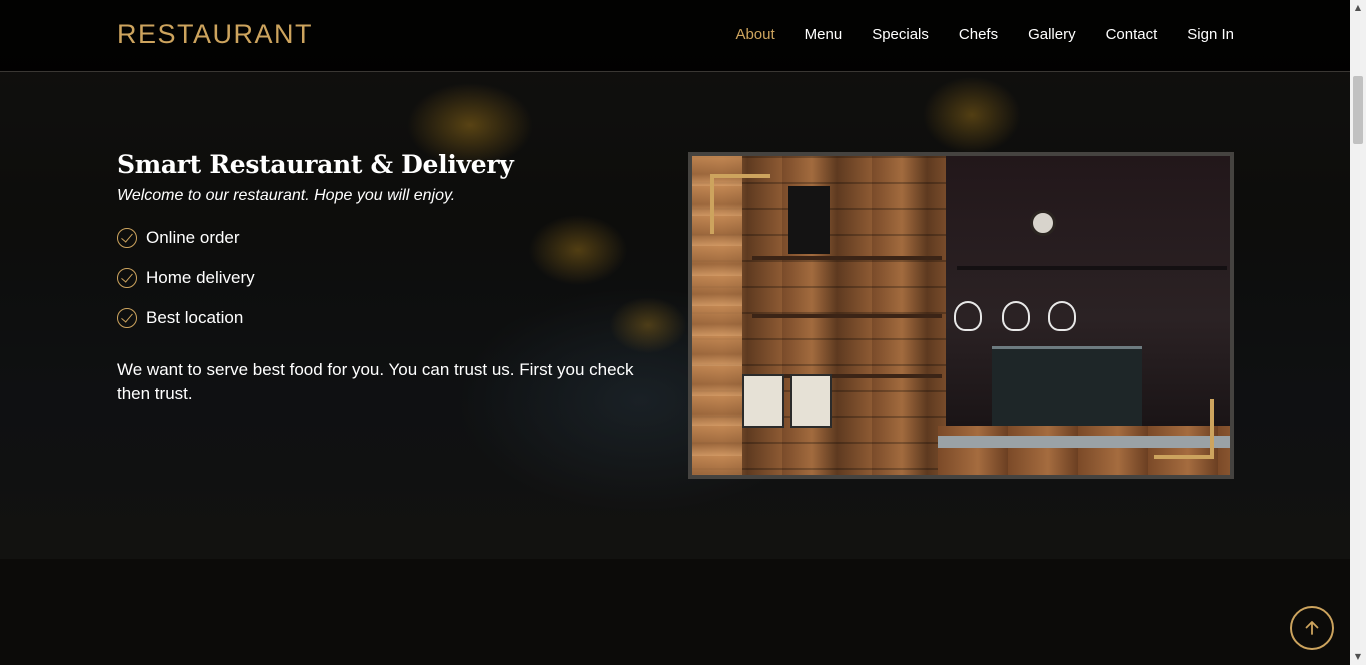  What do you see at coordinates (978, 34) in the screenshot?
I see `nav-link-chefs: Chefs` at bounding box center [978, 34].